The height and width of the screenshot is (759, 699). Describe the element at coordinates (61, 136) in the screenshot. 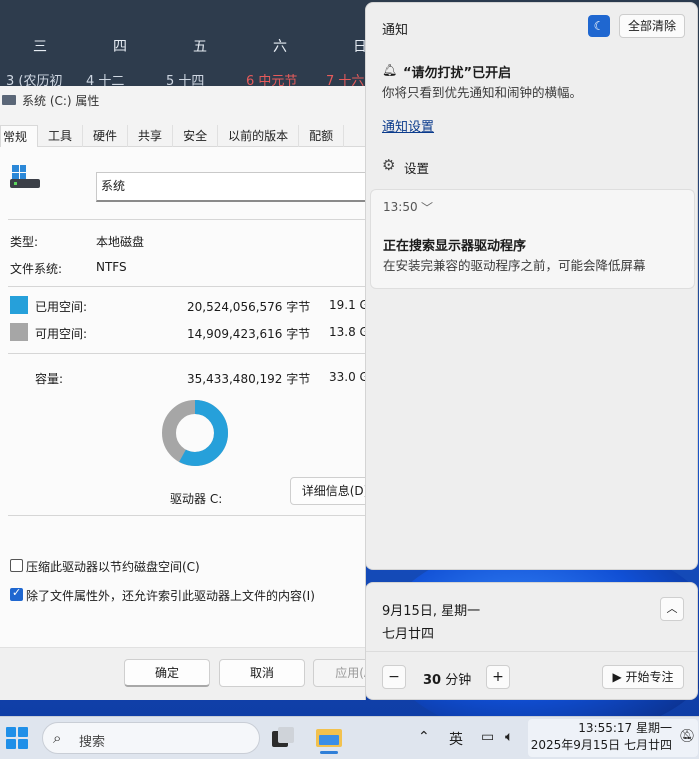

I see `tab-tools: 工具` at that location.